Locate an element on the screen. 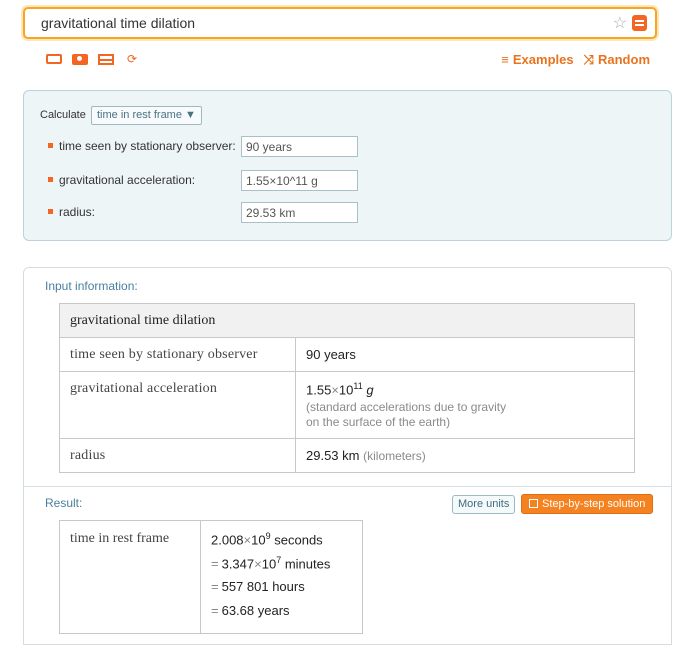 This screenshot has height=645, width=682. row-value: 90 years is located at coordinates (465, 354).